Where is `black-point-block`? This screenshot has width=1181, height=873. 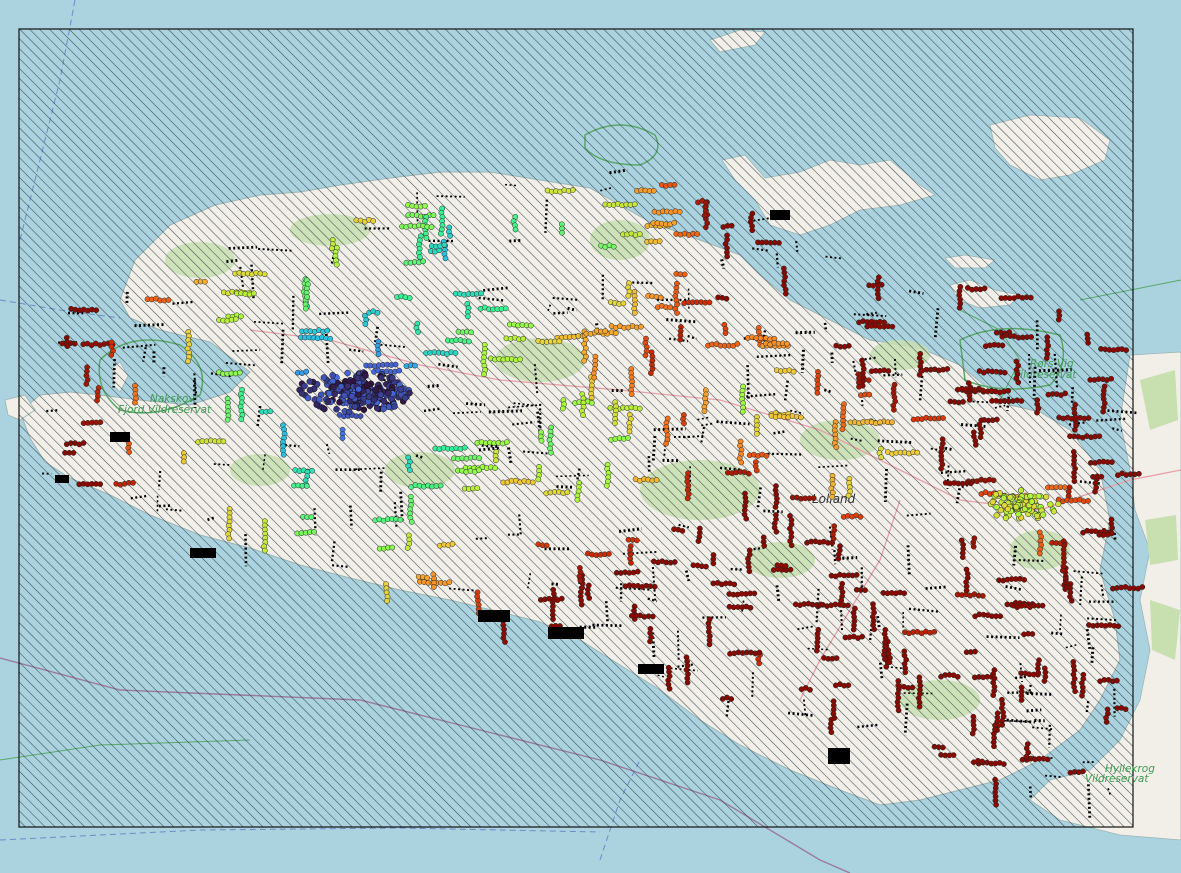 black-point-block is located at coordinates (780, 215).